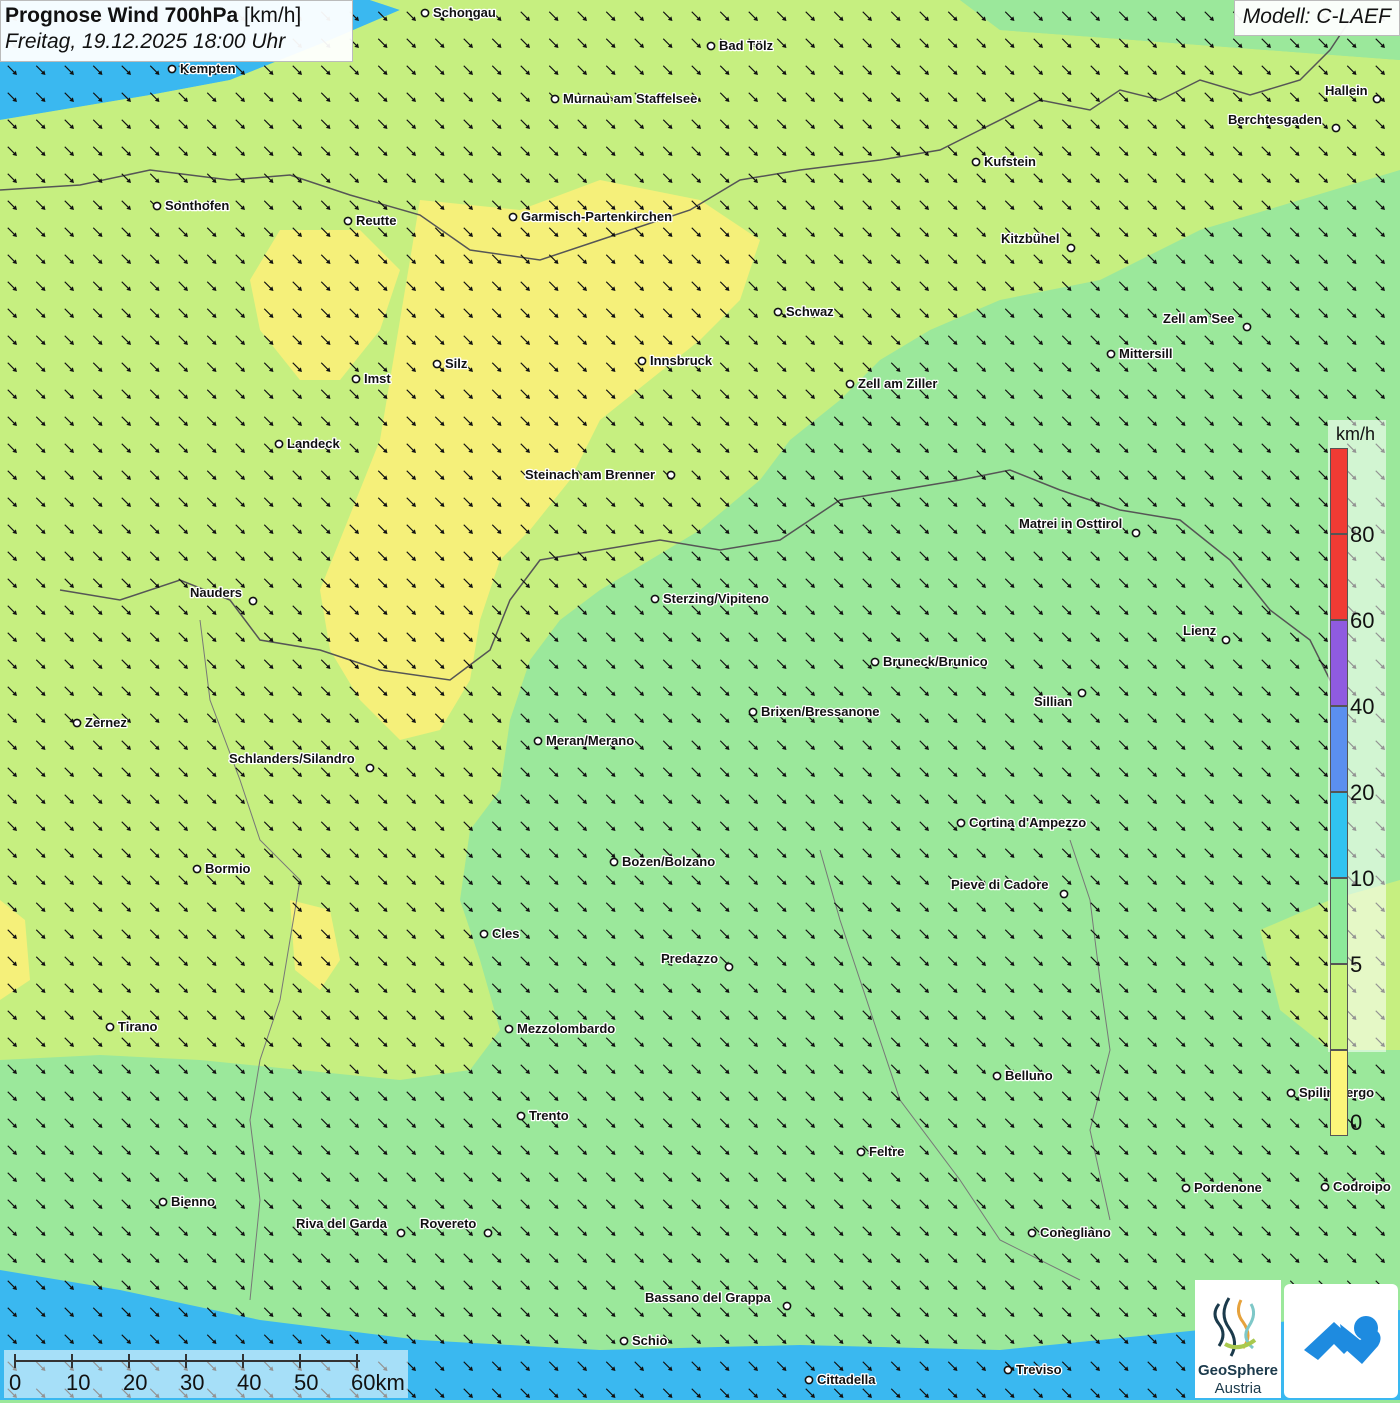 The width and height of the screenshot is (1400, 1403). What do you see at coordinates (1010, 161) in the screenshot?
I see `place-label: Kufstein` at bounding box center [1010, 161].